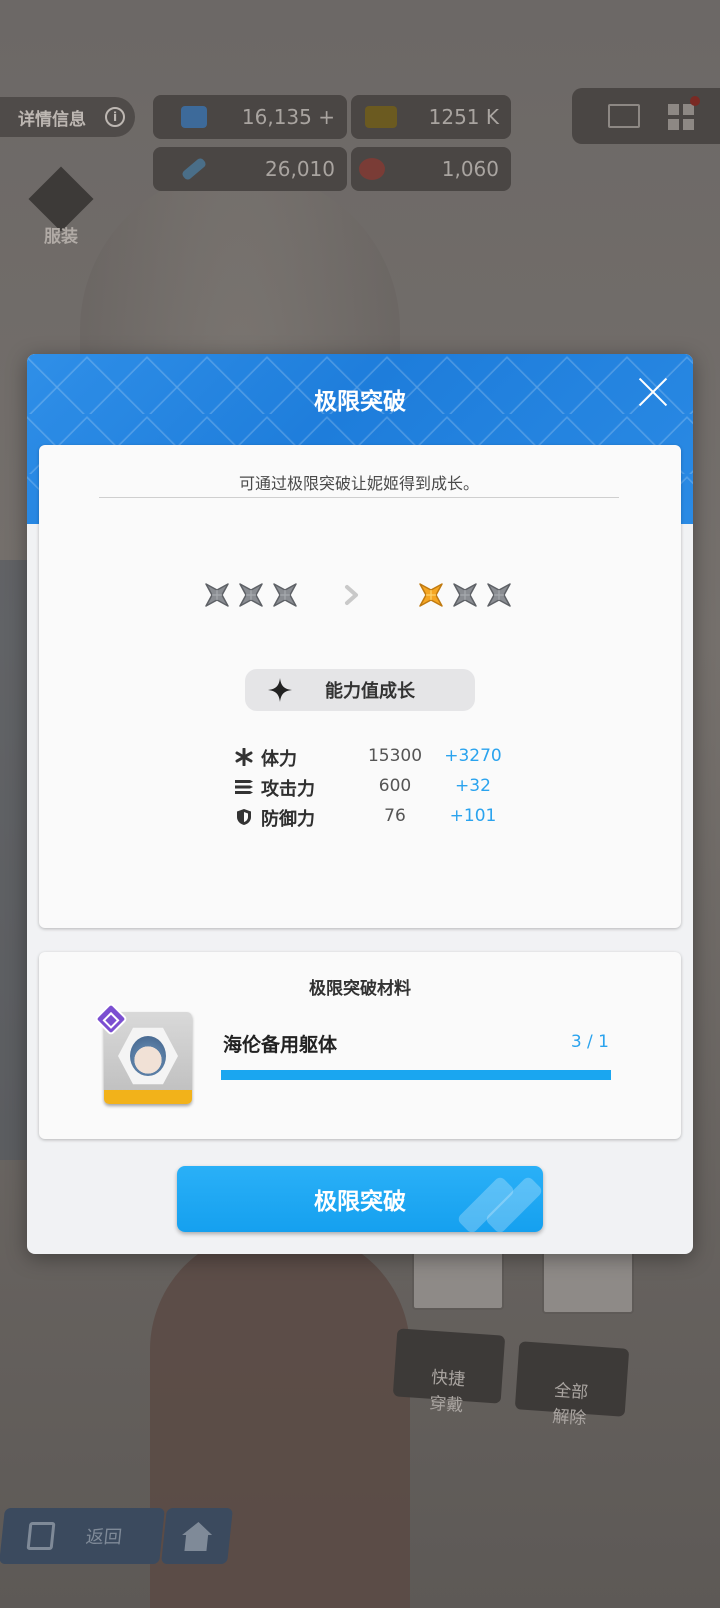 The width and height of the screenshot is (720, 1608). What do you see at coordinates (198, 1528) in the screenshot?
I see `home-icon` at bounding box center [198, 1528].